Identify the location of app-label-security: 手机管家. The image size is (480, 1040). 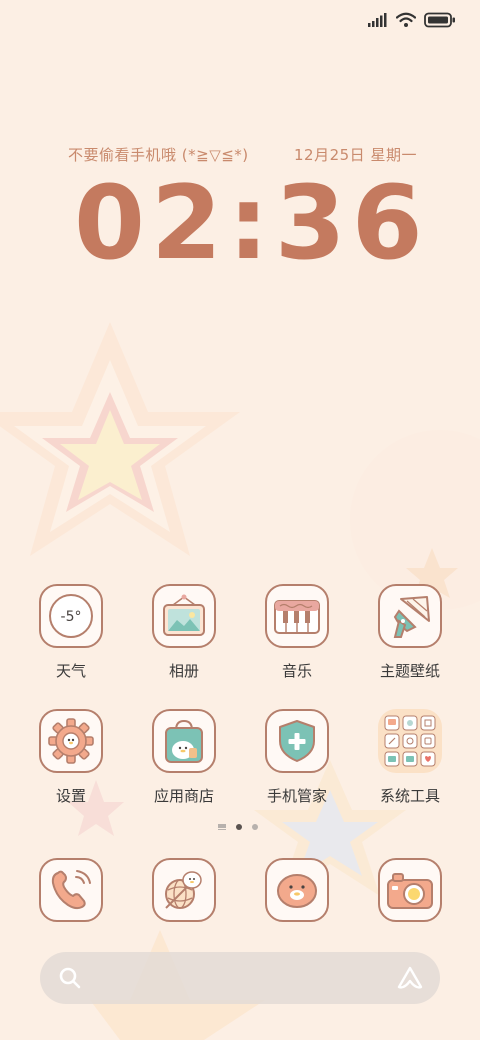
(296, 796).